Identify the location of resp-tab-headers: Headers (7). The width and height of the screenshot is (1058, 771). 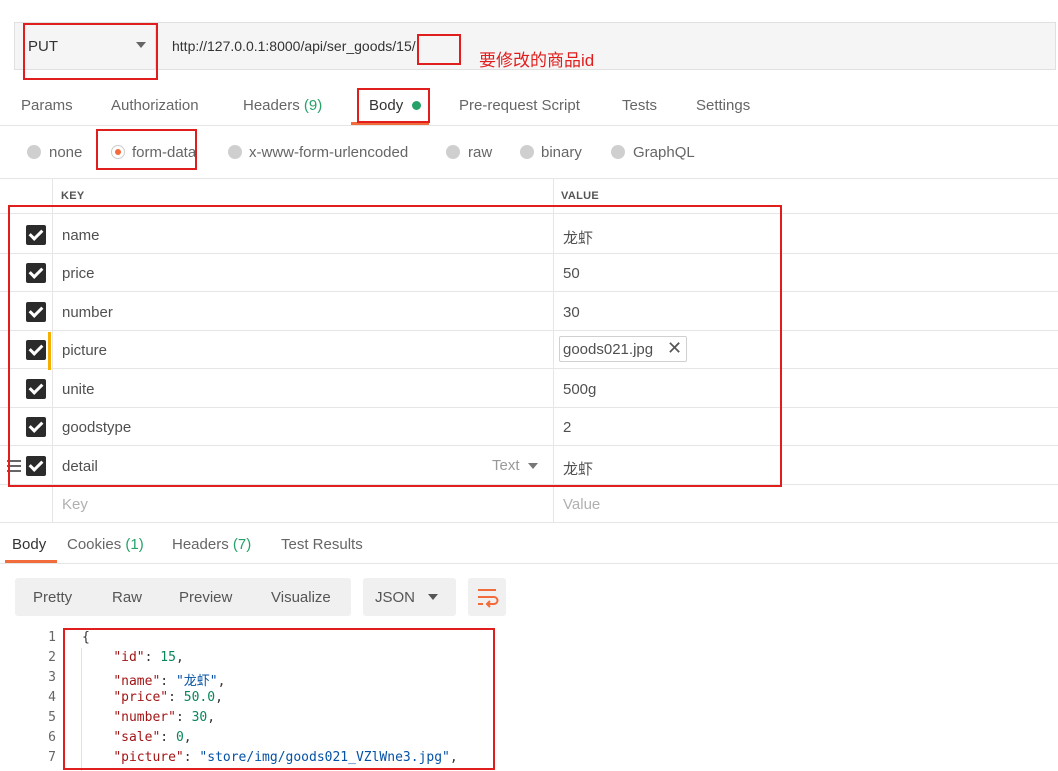
(211, 544).